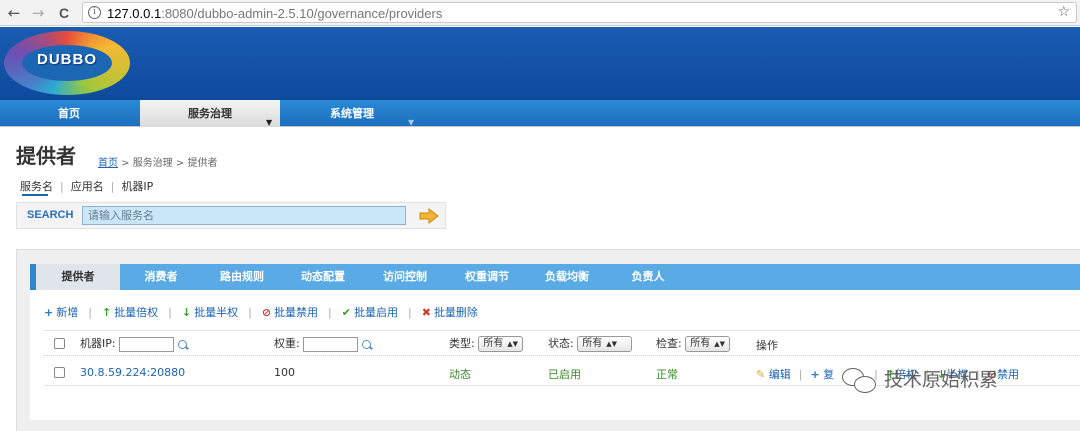 This screenshot has height=431, width=1080. I want to click on forward-icon: →, so click(38, 13).